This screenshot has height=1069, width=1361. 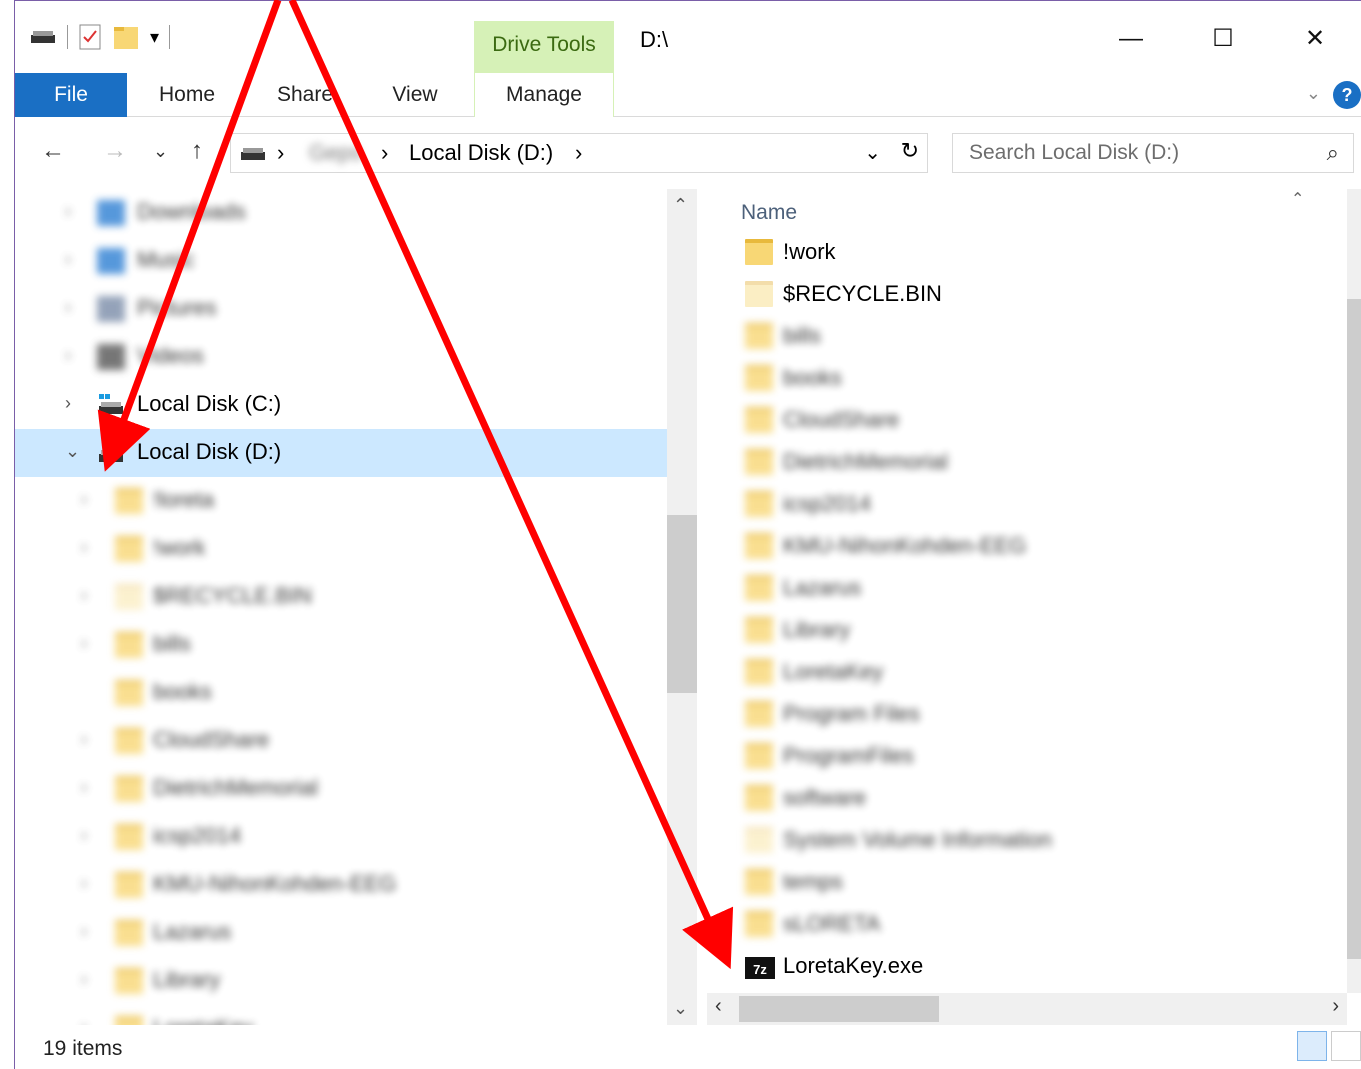 I want to click on file-list-item: Library, so click(x=1023, y=632).